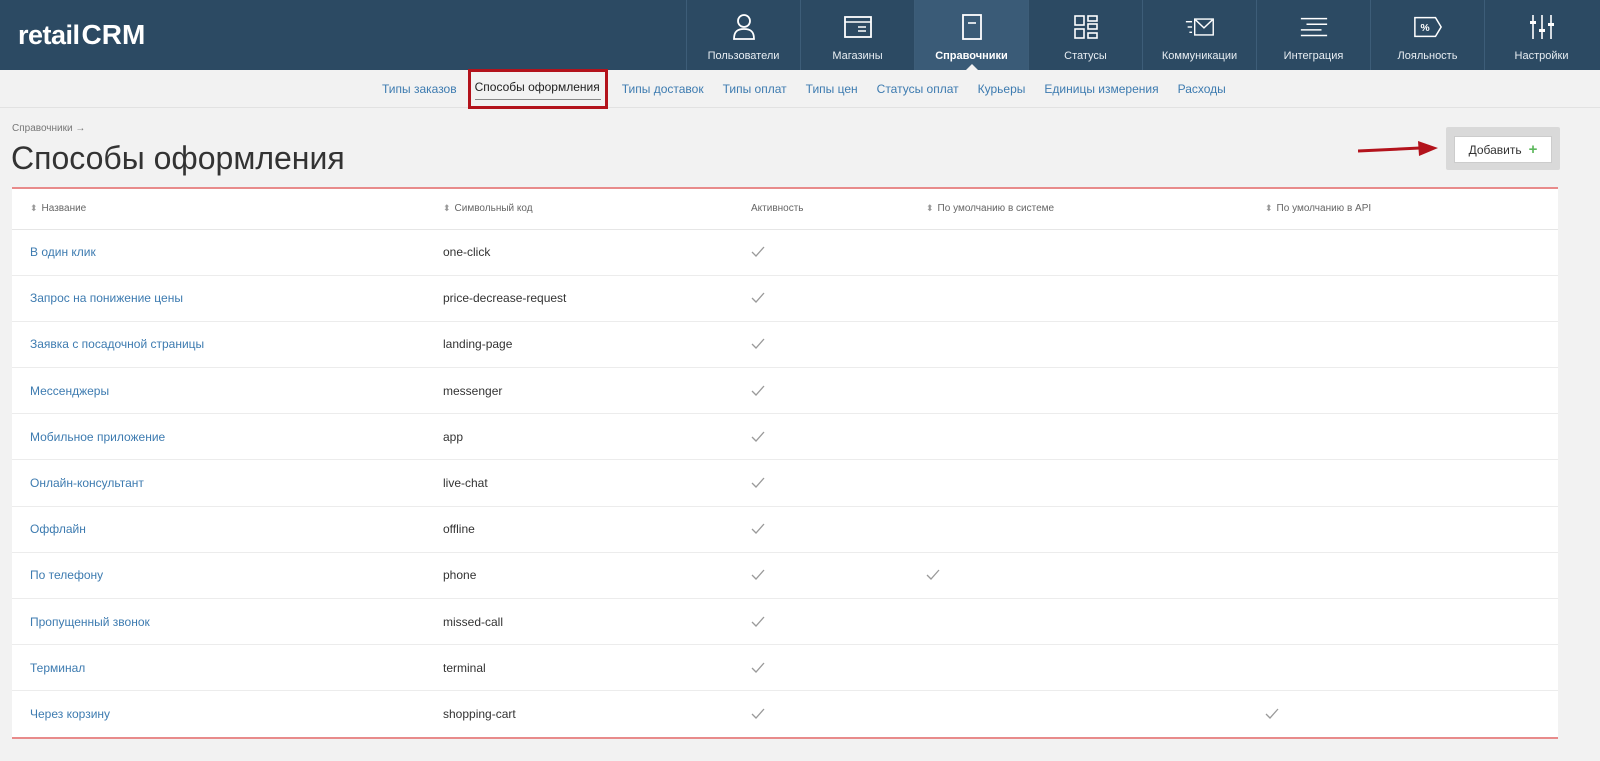 The width and height of the screenshot is (1600, 761). I want to click on subnav-item-delivery-types: Типы доставок, so click(663, 89).